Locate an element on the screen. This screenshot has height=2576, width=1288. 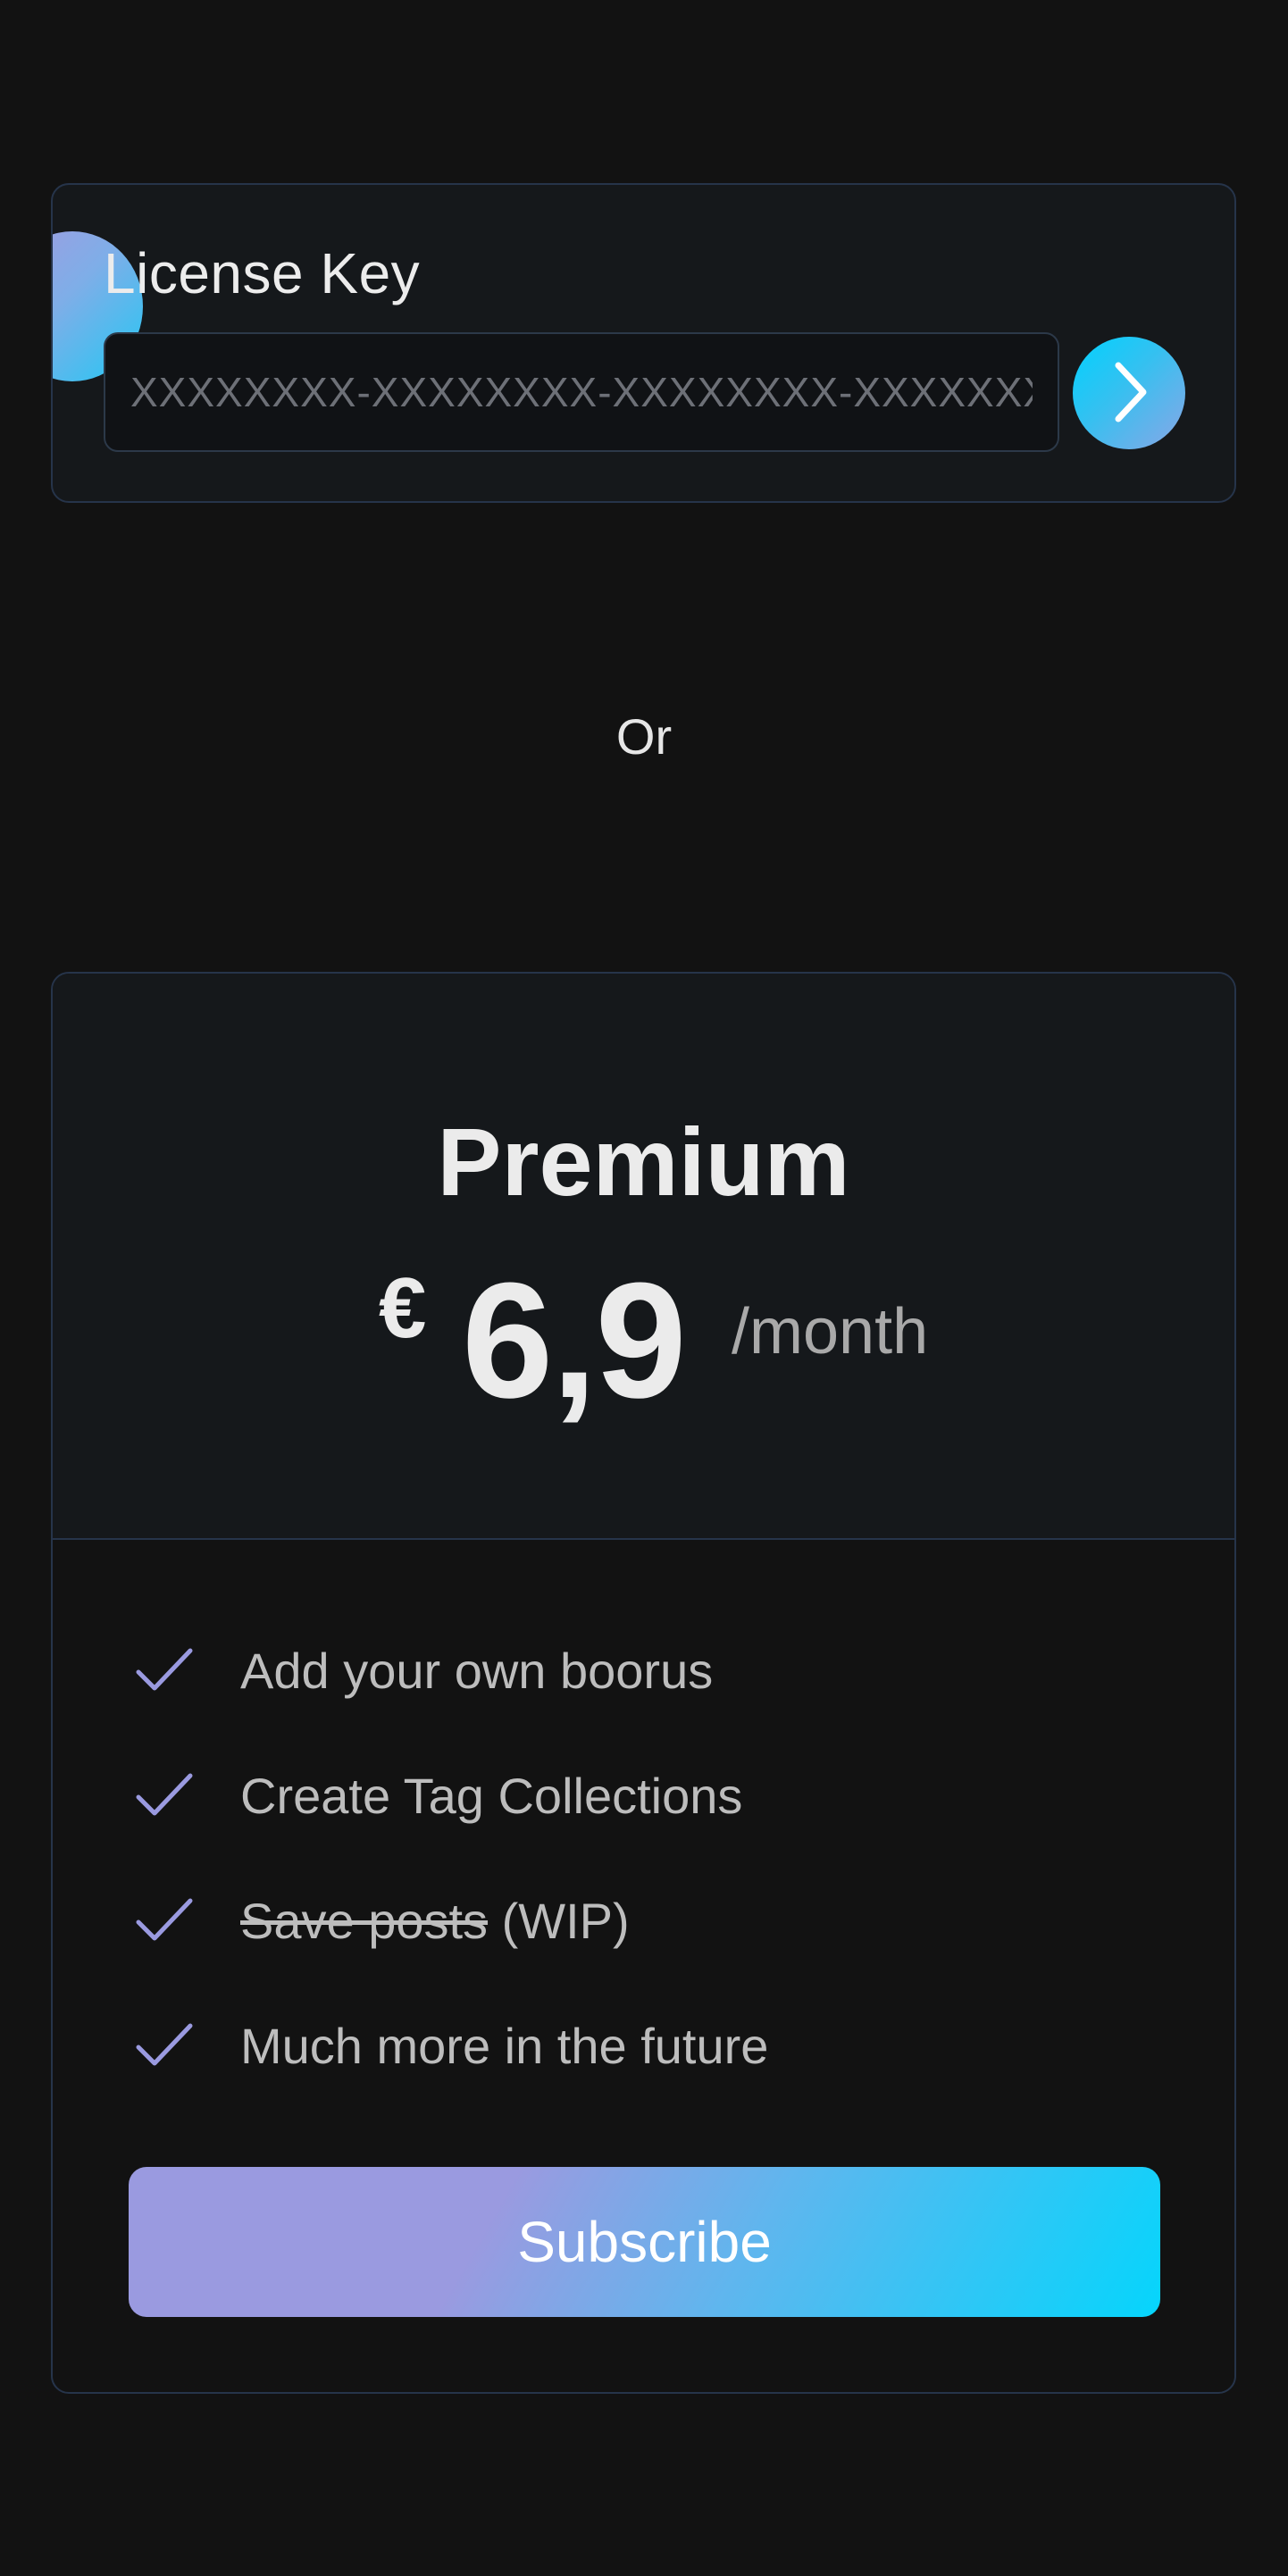
feature-item: Save posts (WIP) is located at coordinates (451, 1920).